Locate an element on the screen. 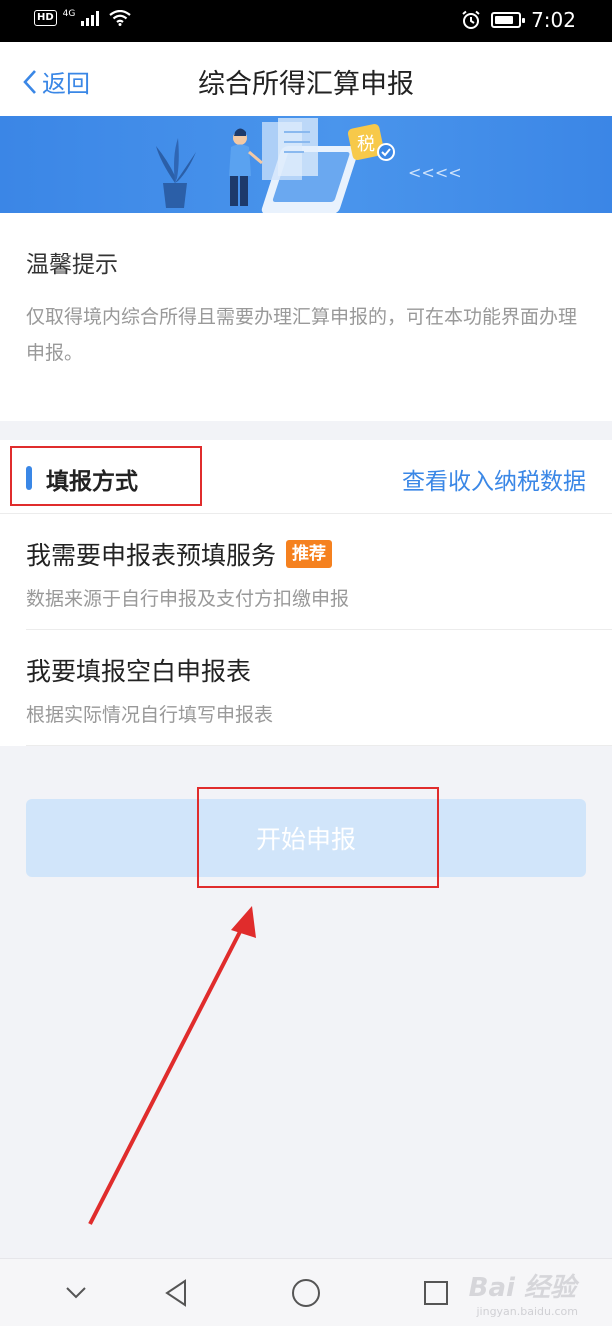 Image resolution: width=612 pixels, height=1326 pixels. option-blank-form: 我要填报空白申报表 根据实际情况自行填写申报表 is located at coordinates (319, 688).